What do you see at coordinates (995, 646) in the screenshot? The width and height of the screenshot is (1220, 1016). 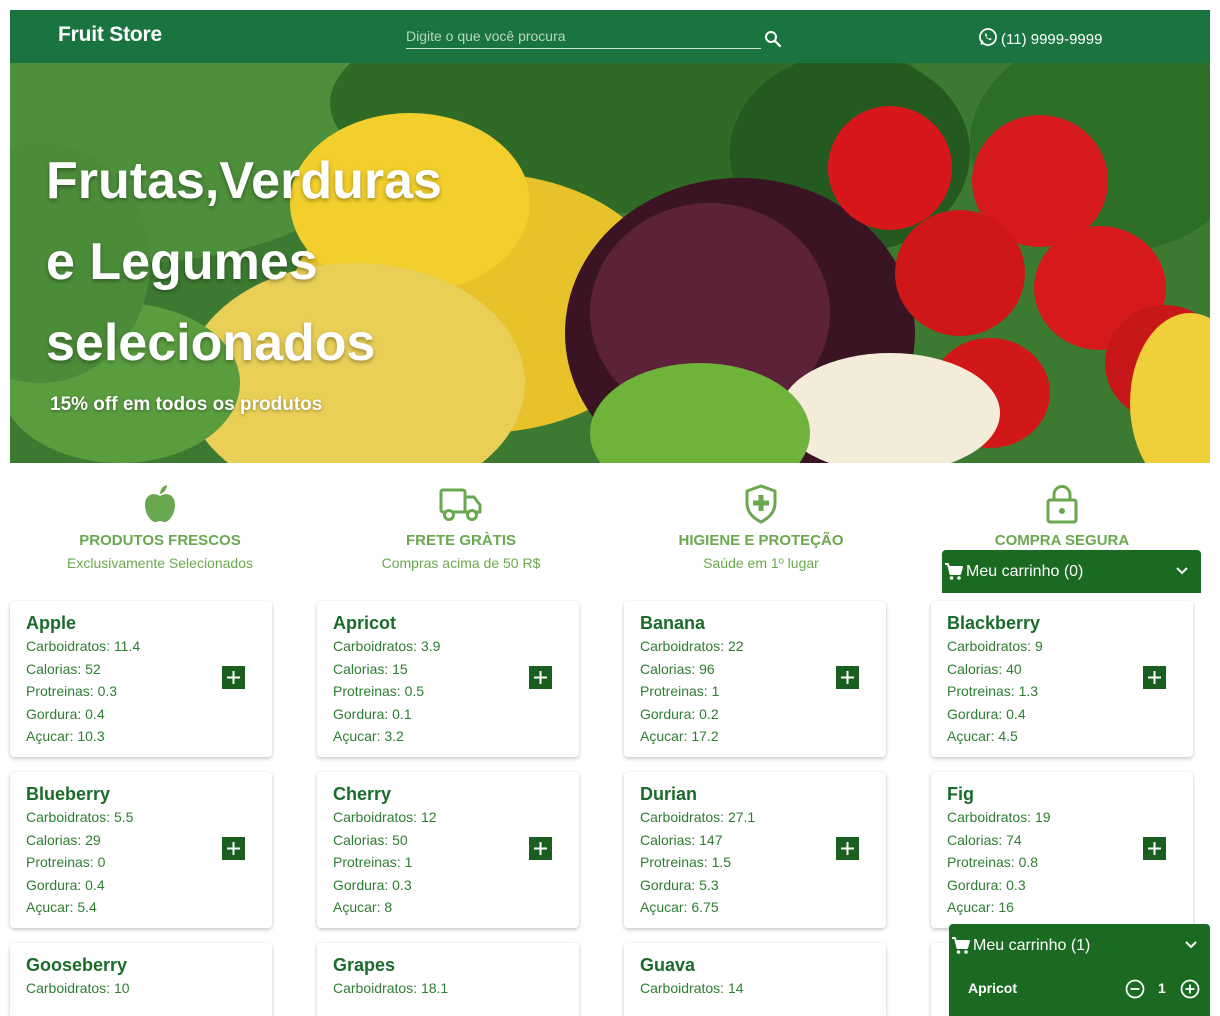 I see `product-carbs: Carboidratos: 9` at bounding box center [995, 646].